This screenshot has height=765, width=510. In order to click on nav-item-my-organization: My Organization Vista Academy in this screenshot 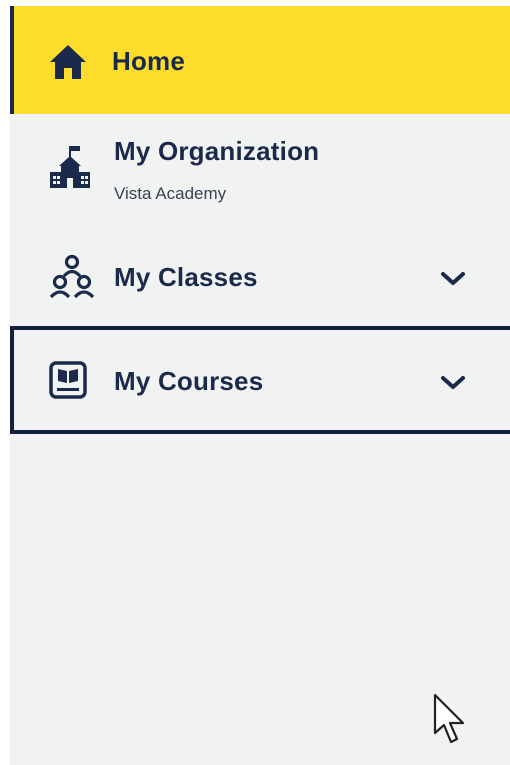, I will do `click(260, 169)`.